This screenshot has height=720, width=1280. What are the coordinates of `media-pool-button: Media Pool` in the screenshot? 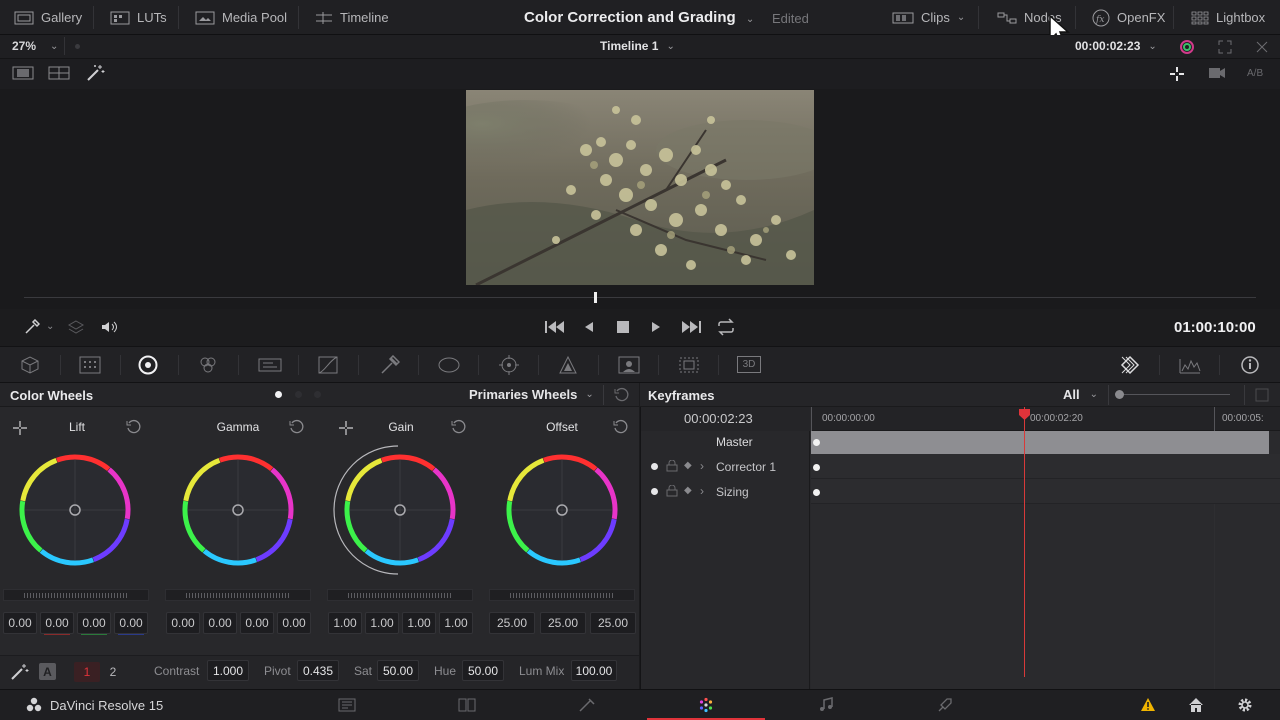 It's located at (241, 17).